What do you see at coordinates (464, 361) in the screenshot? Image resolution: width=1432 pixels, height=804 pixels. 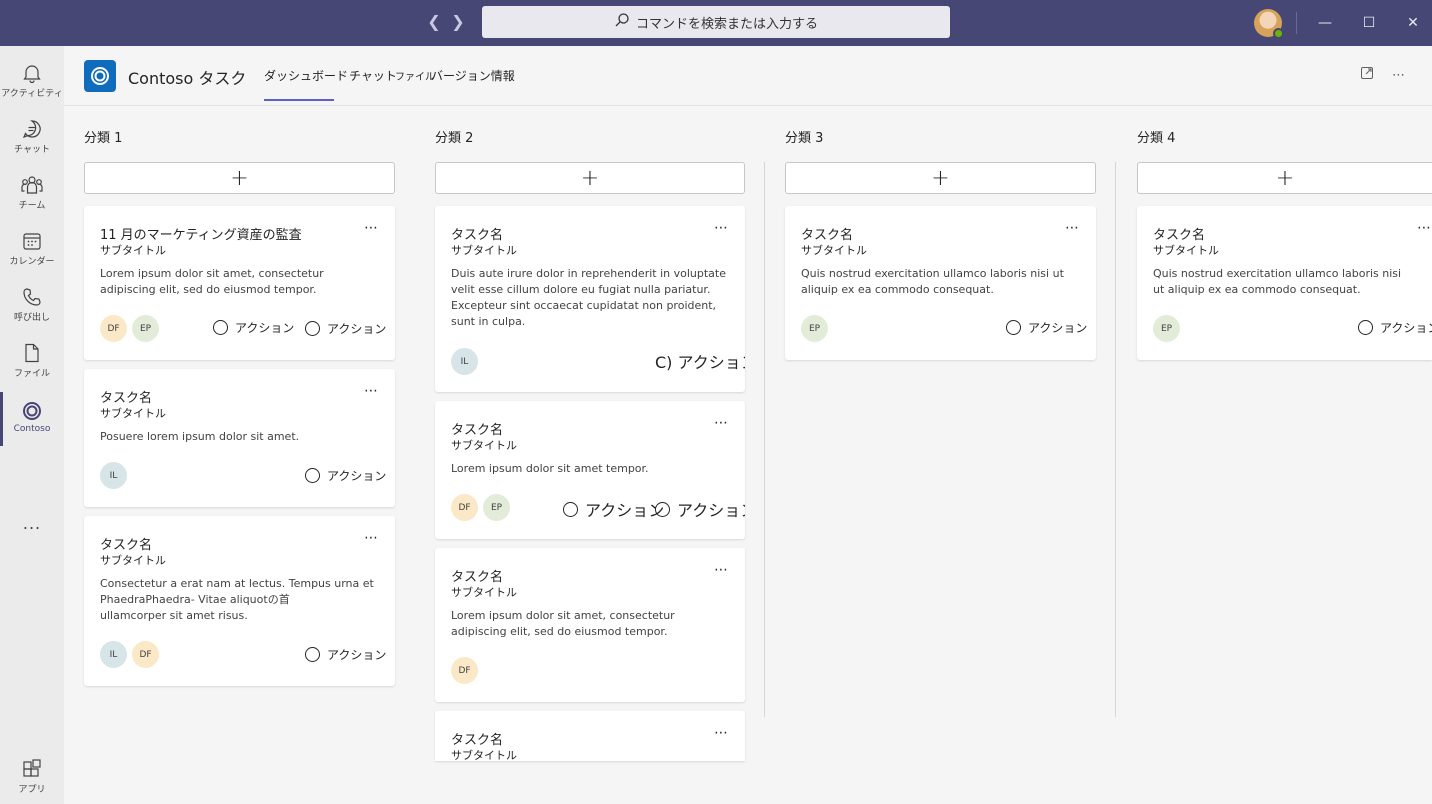 I see `avatar: IL` at bounding box center [464, 361].